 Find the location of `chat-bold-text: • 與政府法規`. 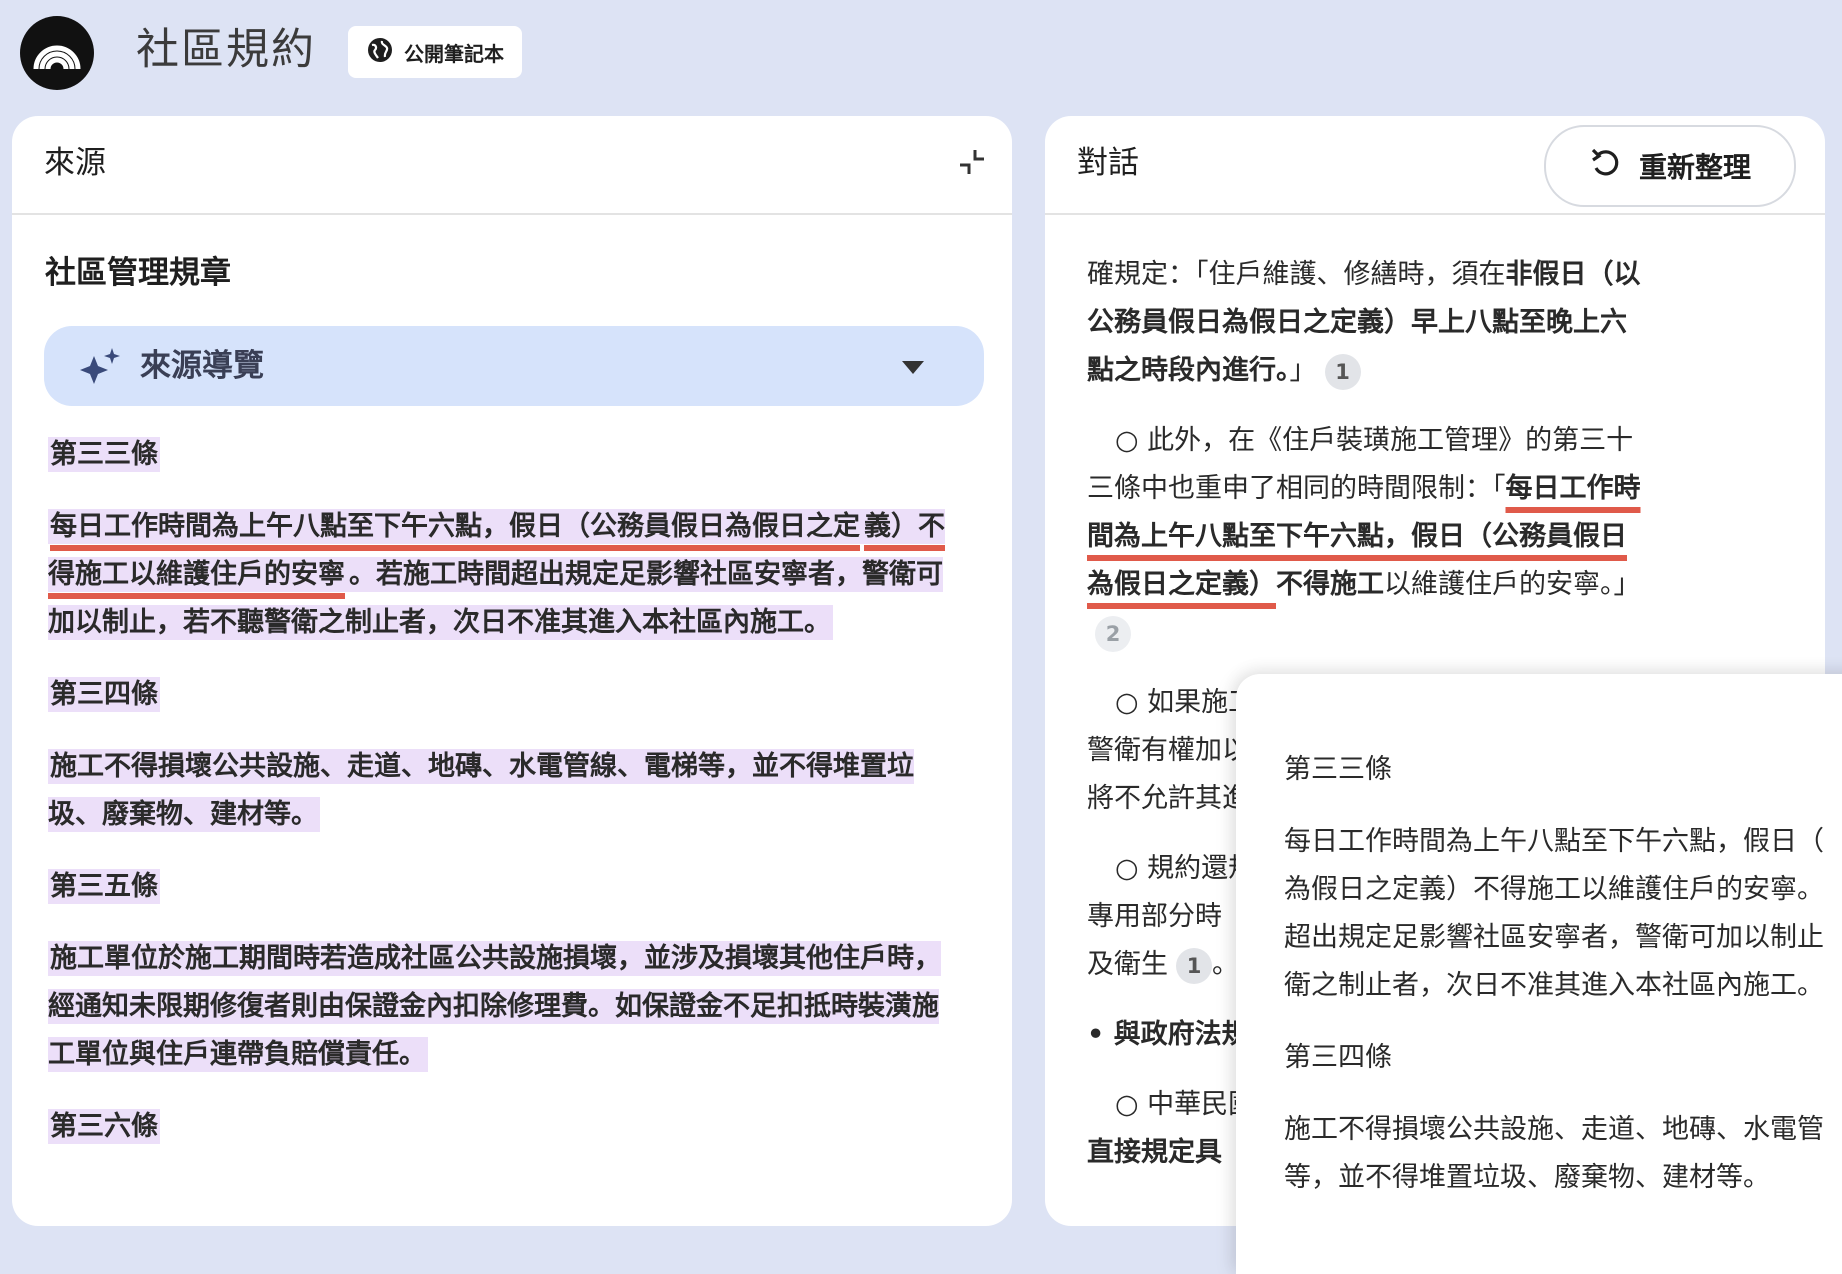

chat-bold-text: • 與政府法規 is located at coordinates (1168, 1034).